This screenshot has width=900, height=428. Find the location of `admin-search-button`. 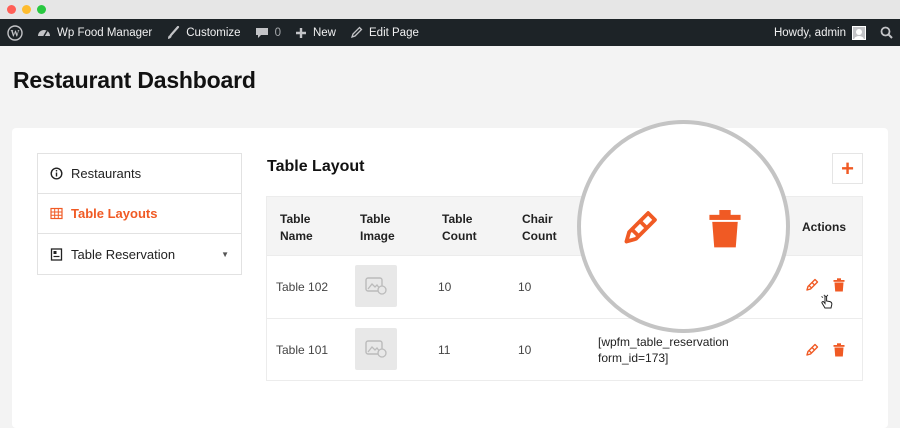

admin-search-button is located at coordinates (886, 32).